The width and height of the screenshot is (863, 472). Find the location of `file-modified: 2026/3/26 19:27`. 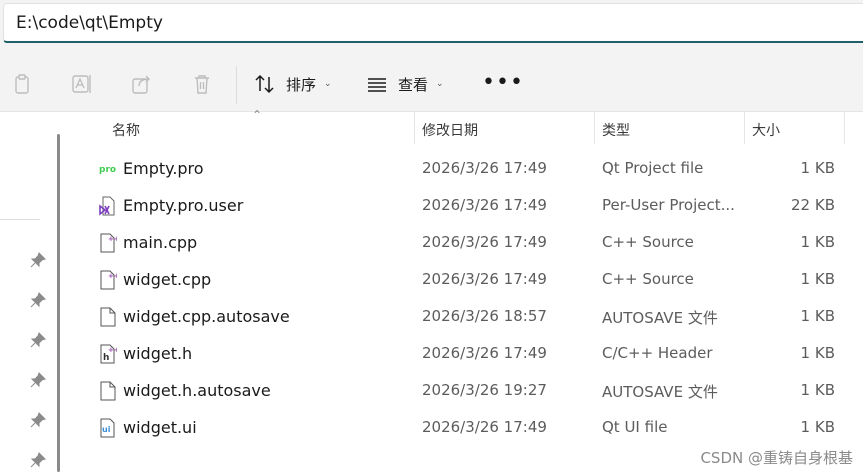

file-modified: 2026/3/26 19:27 is located at coordinates (484, 390).